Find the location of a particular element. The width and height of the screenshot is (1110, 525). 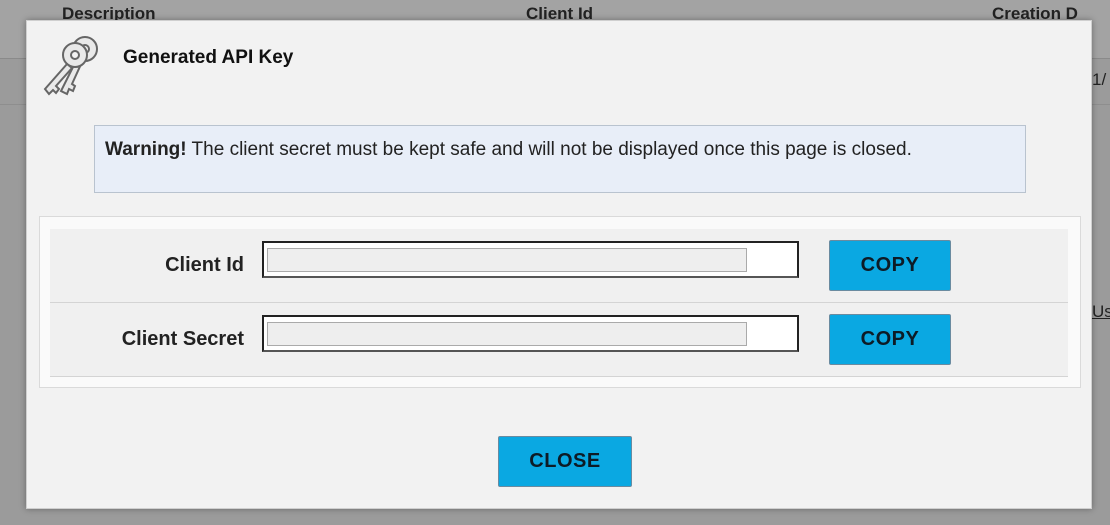

client-id-row: Client Id COPY is located at coordinates (559, 266).